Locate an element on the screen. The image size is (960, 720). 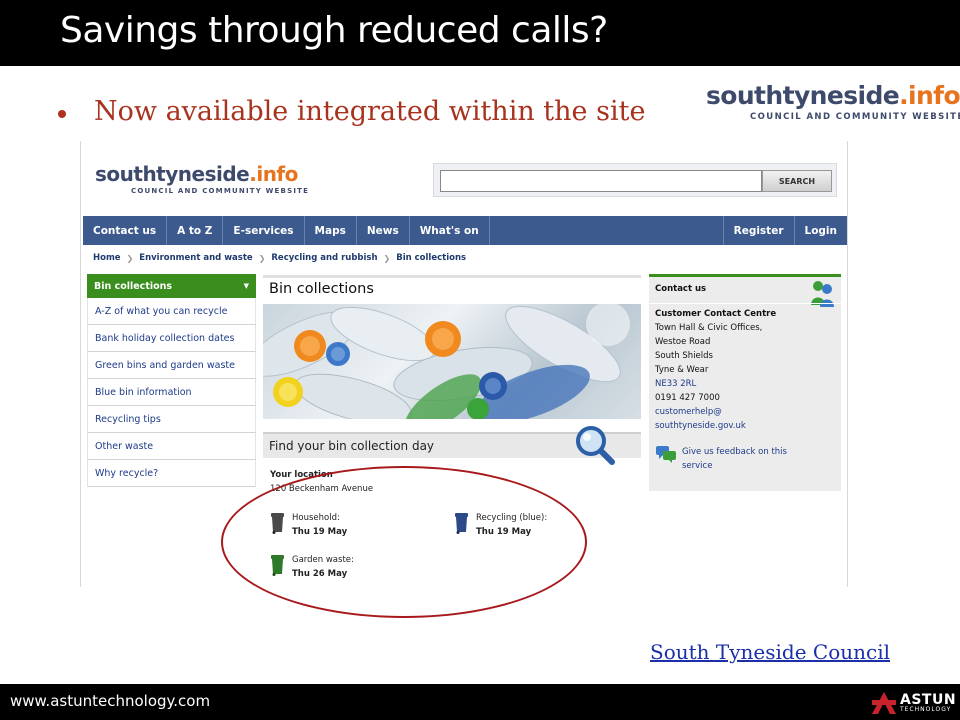
contact-address-line: Westoe Road is located at coordinates (683, 342).